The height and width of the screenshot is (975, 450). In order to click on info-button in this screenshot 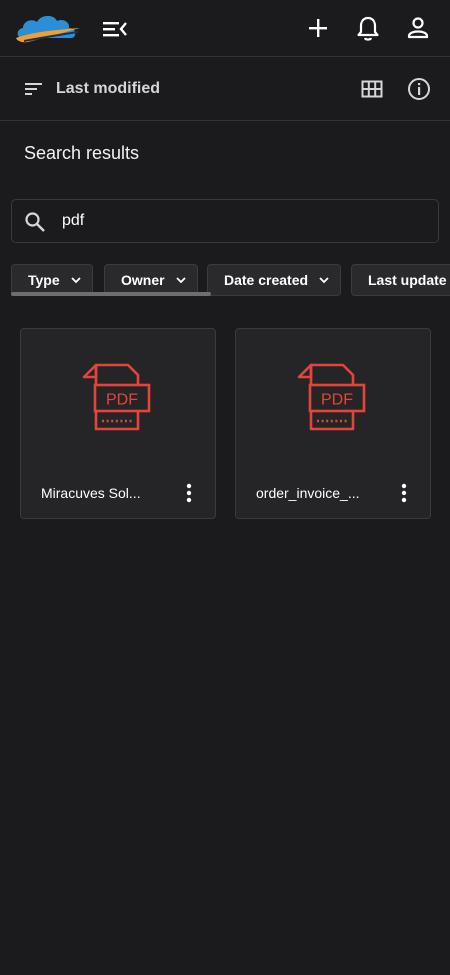, I will do `click(419, 89)`.